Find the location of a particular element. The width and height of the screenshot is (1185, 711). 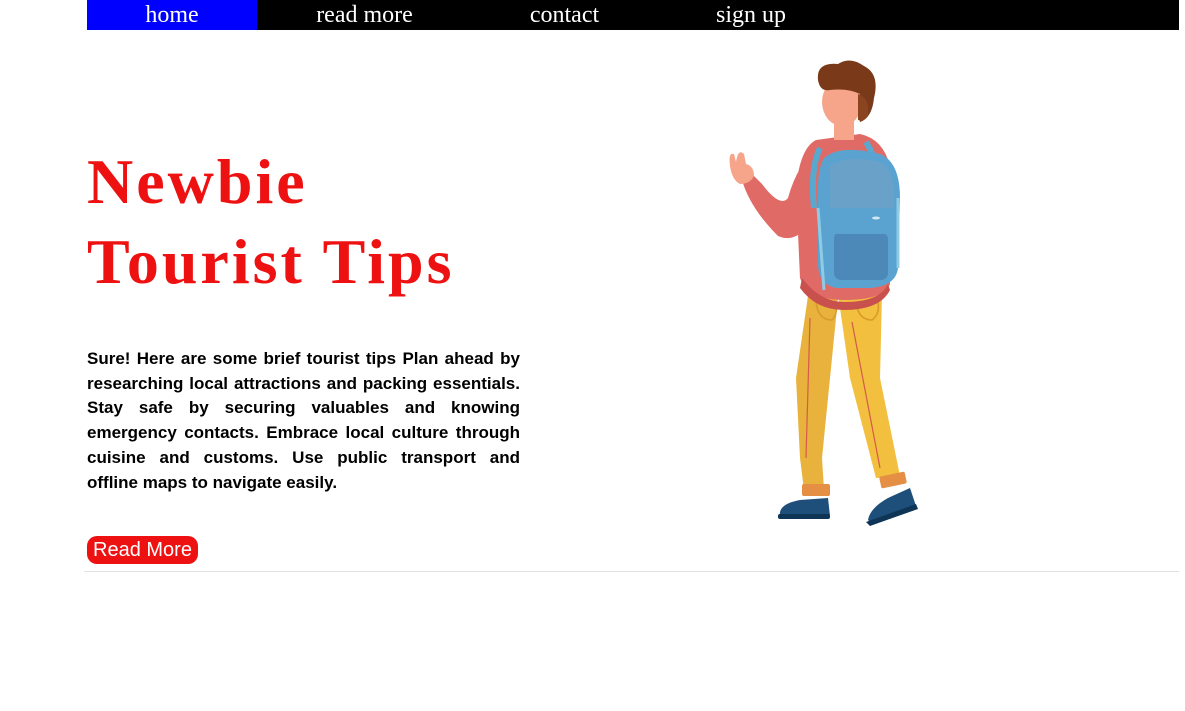

tourist-with-backpack-illustration is located at coordinates (823, 293).